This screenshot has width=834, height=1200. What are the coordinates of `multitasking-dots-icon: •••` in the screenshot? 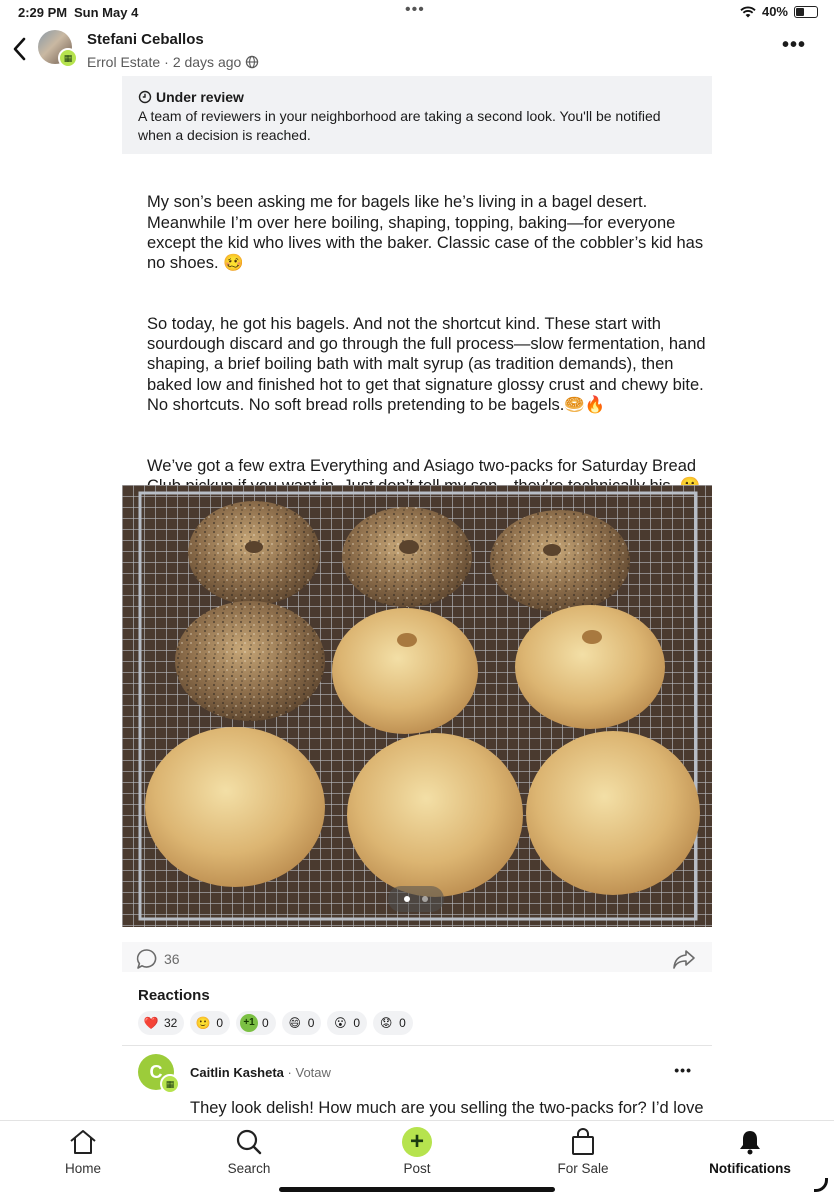 It's located at (415, 10).